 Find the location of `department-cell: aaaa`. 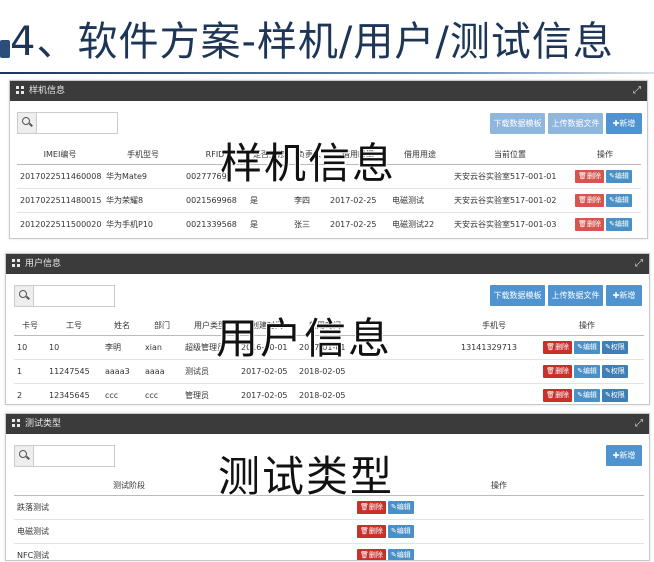

department-cell: aaaa is located at coordinates (162, 371).